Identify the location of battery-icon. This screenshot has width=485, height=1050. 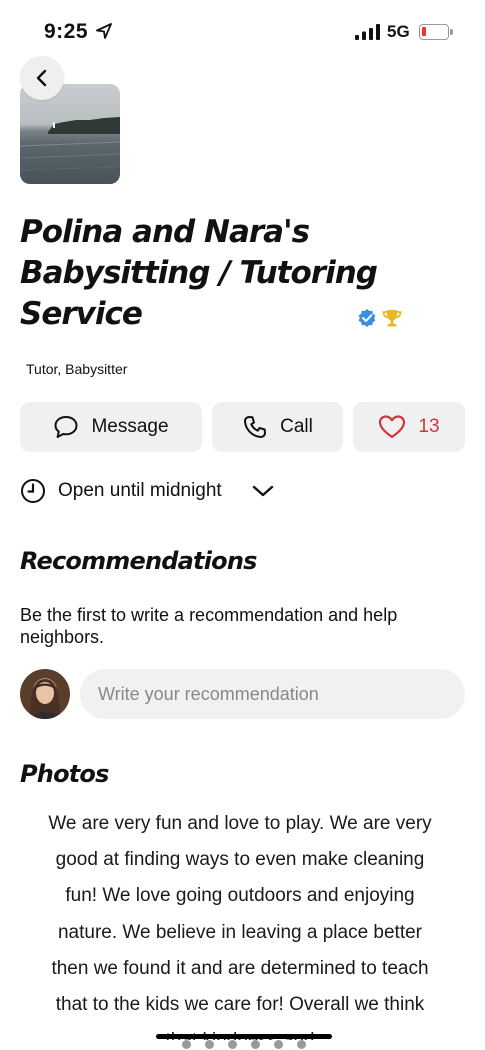
(436, 32).